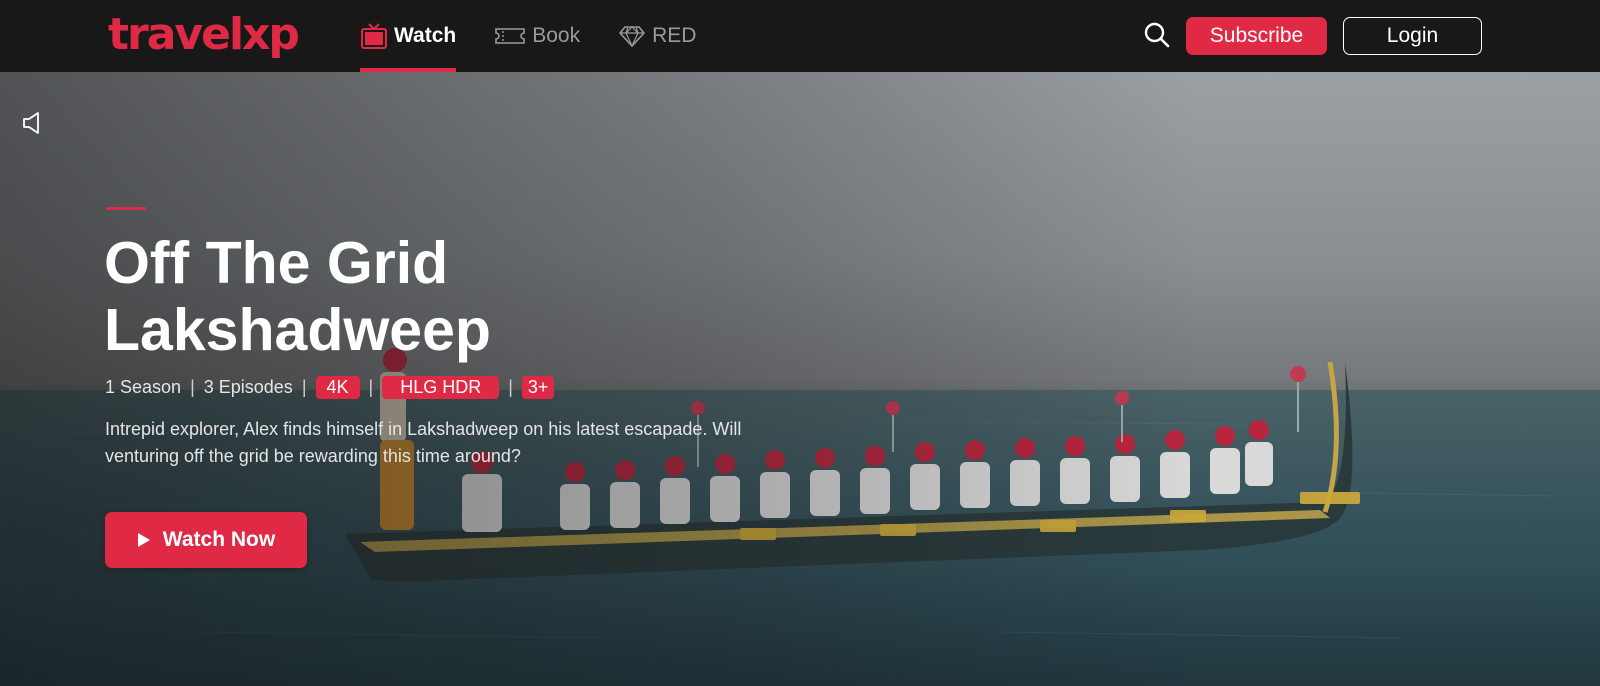 The height and width of the screenshot is (686, 1600). Describe the element at coordinates (248, 387) in the screenshot. I see `episodes-count: 3 Episodes` at that location.